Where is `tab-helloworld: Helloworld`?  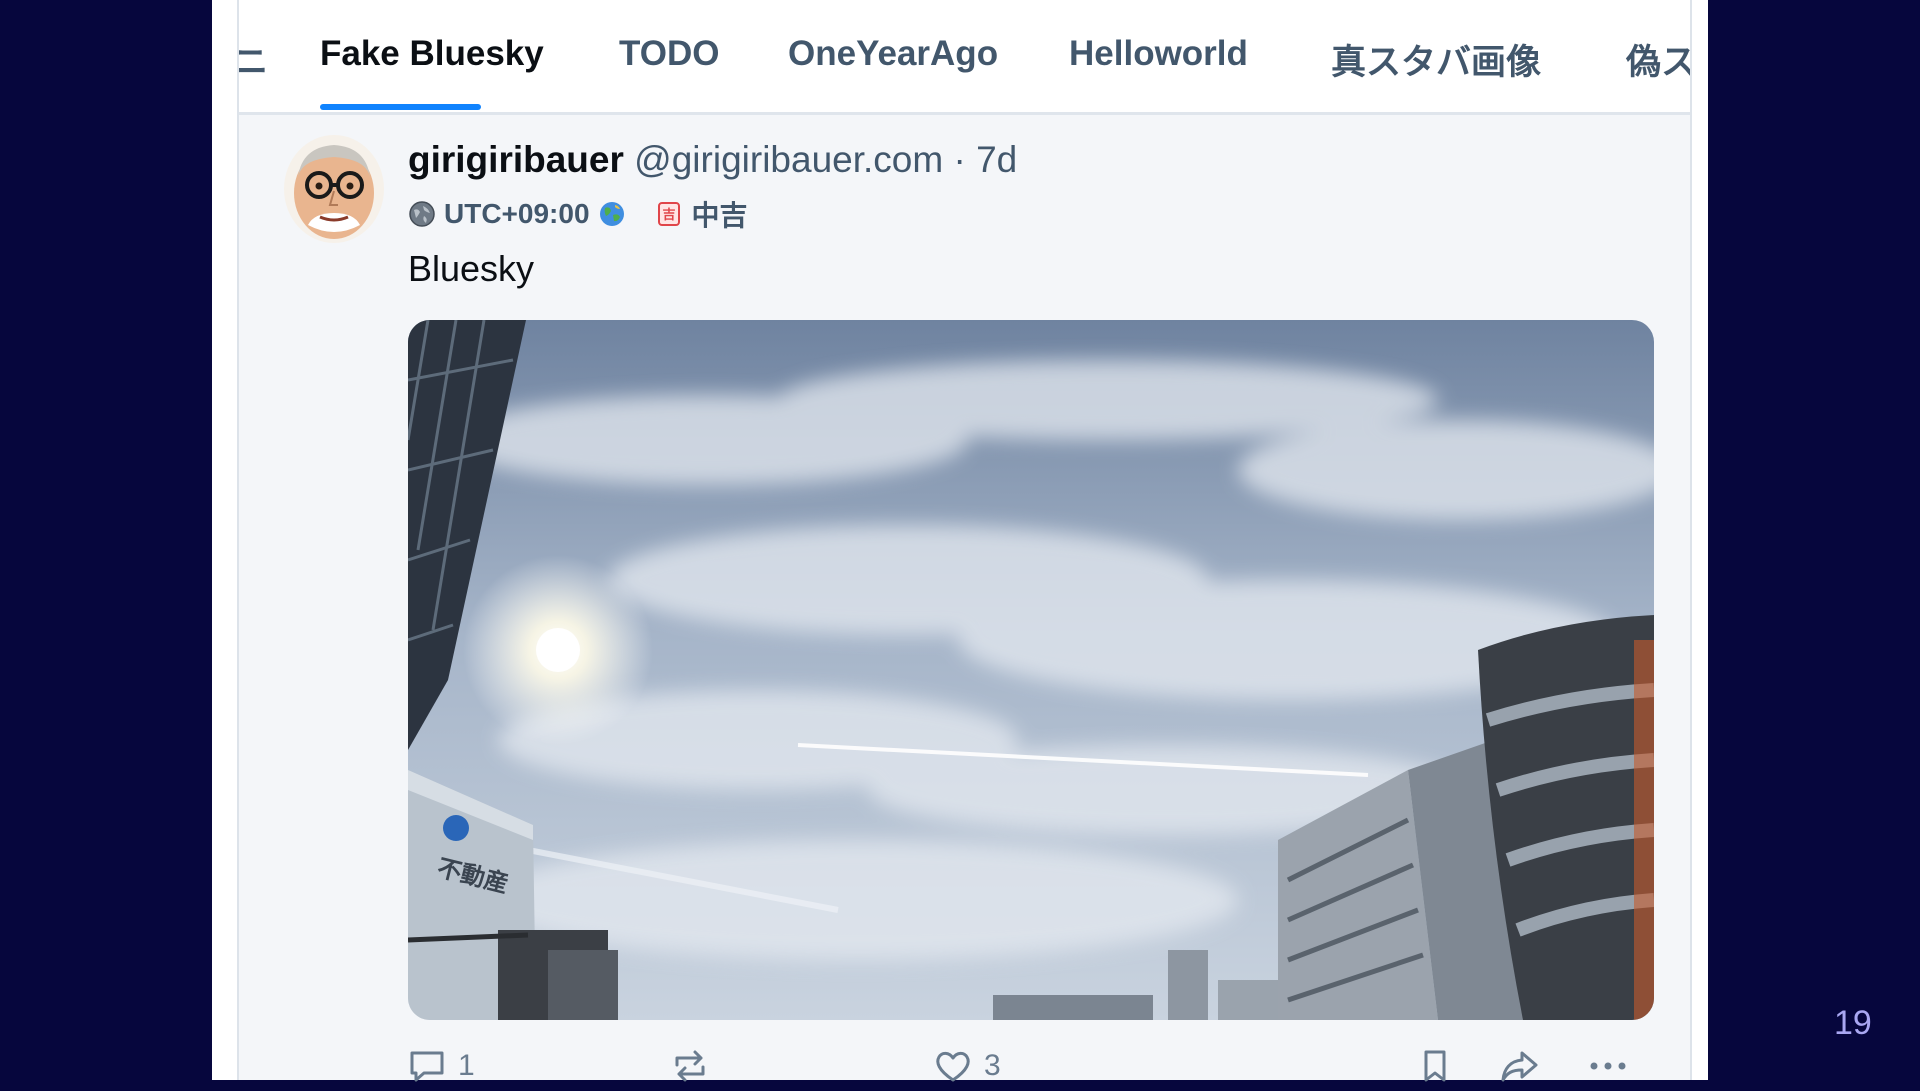
tab-helloworld: Helloworld is located at coordinates (1158, 54).